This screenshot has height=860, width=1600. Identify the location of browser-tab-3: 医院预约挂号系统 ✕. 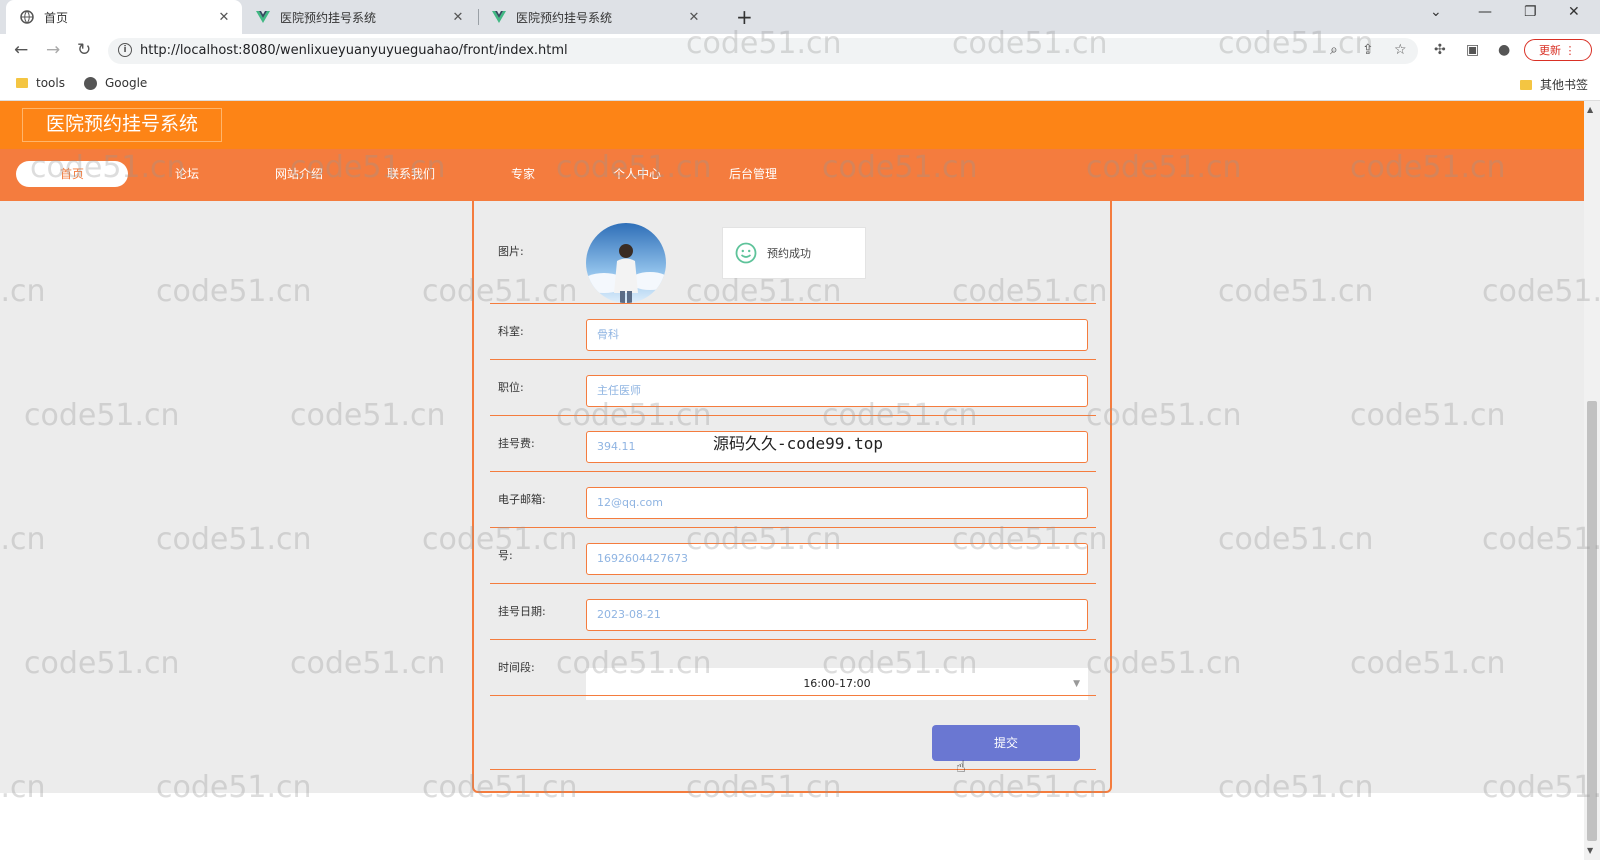
(595, 17).